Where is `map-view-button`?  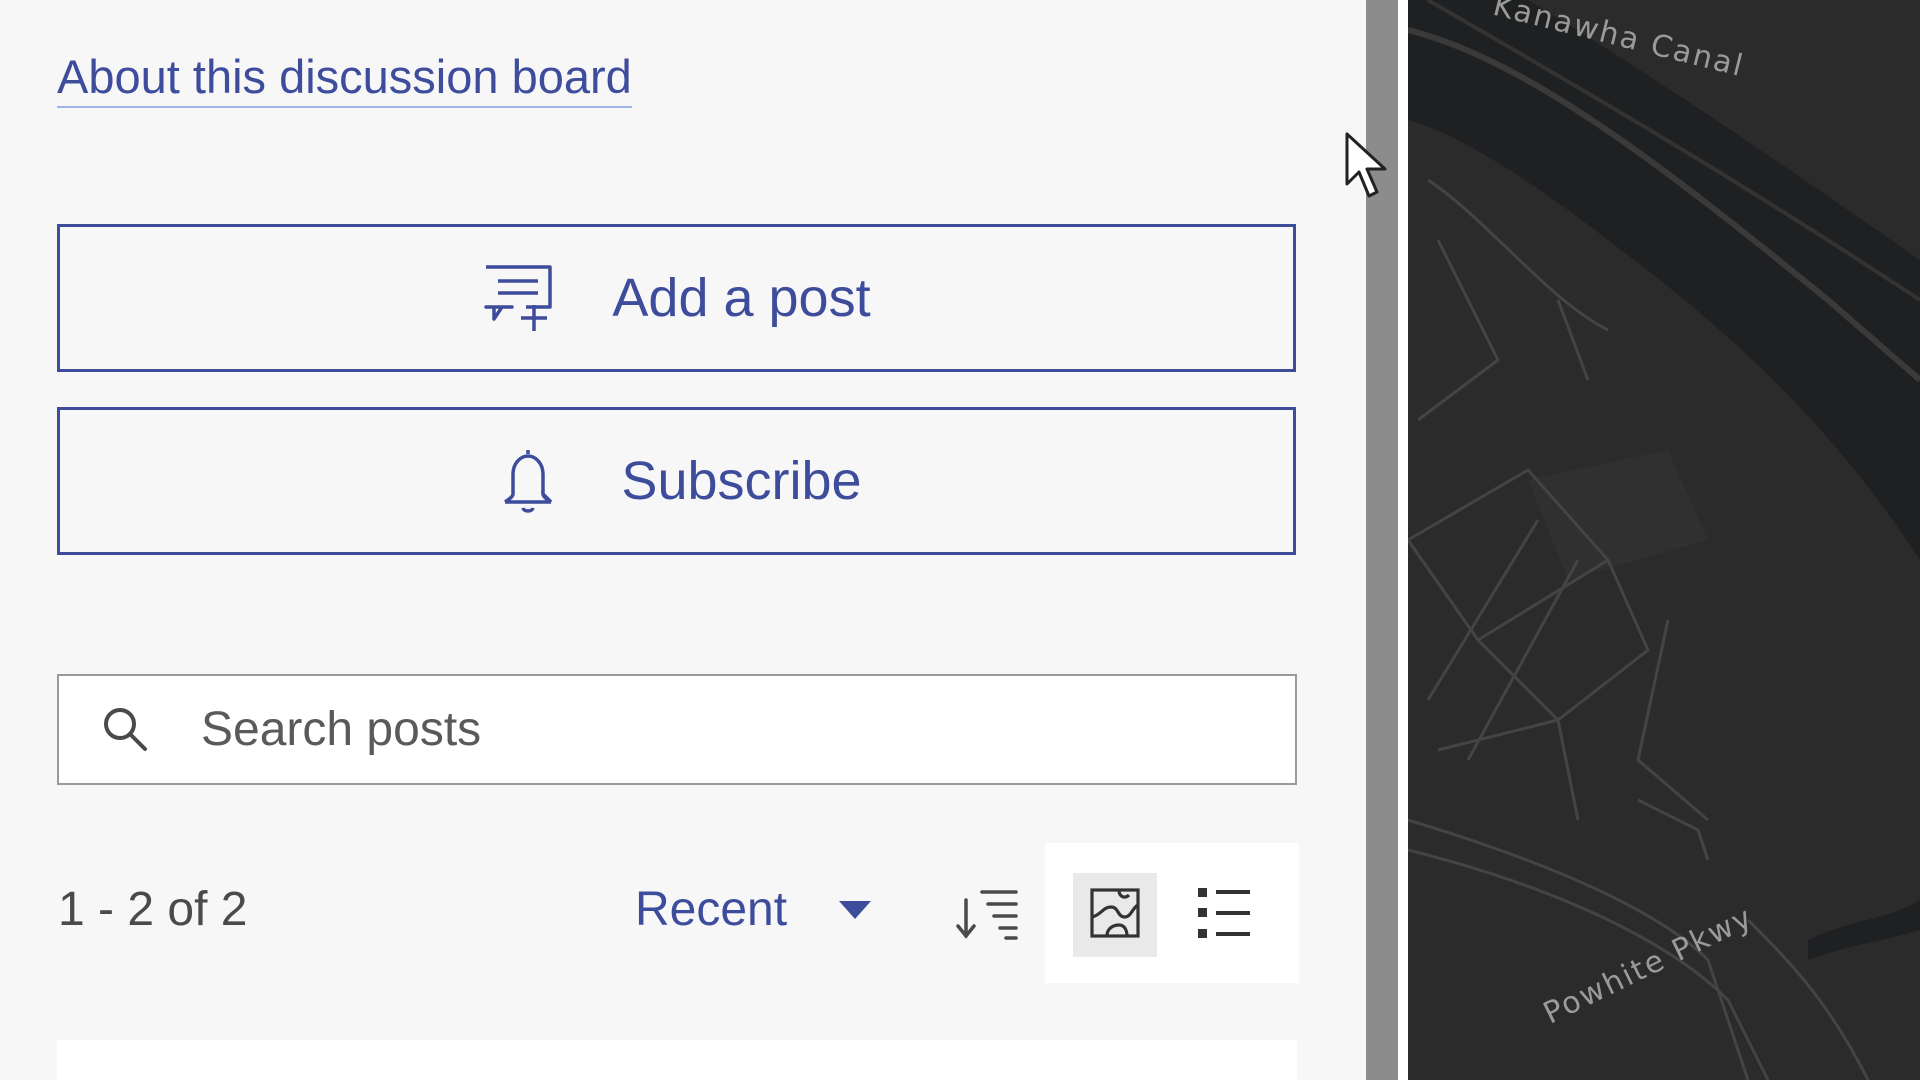 map-view-button is located at coordinates (1115, 915).